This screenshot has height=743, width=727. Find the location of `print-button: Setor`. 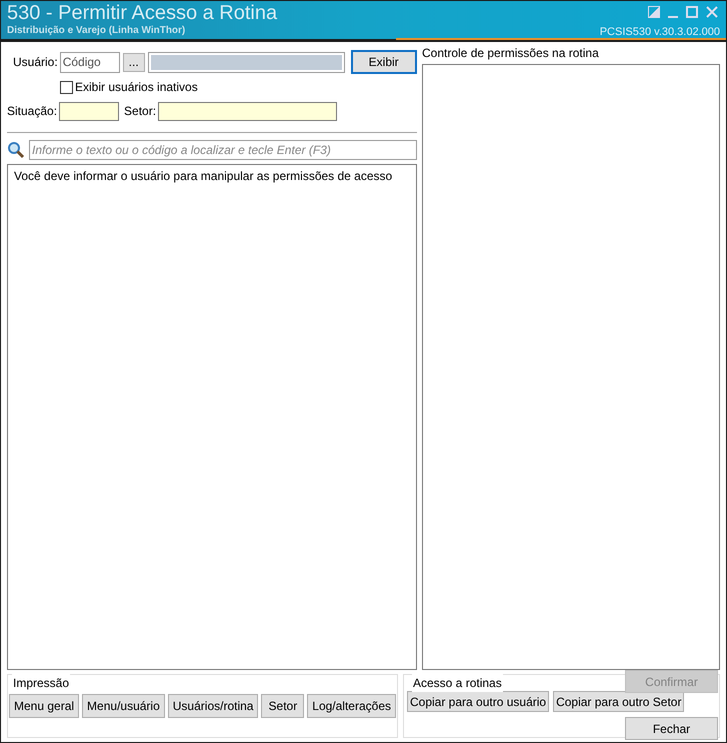

print-button: Setor is located at coordinates (282, 706).